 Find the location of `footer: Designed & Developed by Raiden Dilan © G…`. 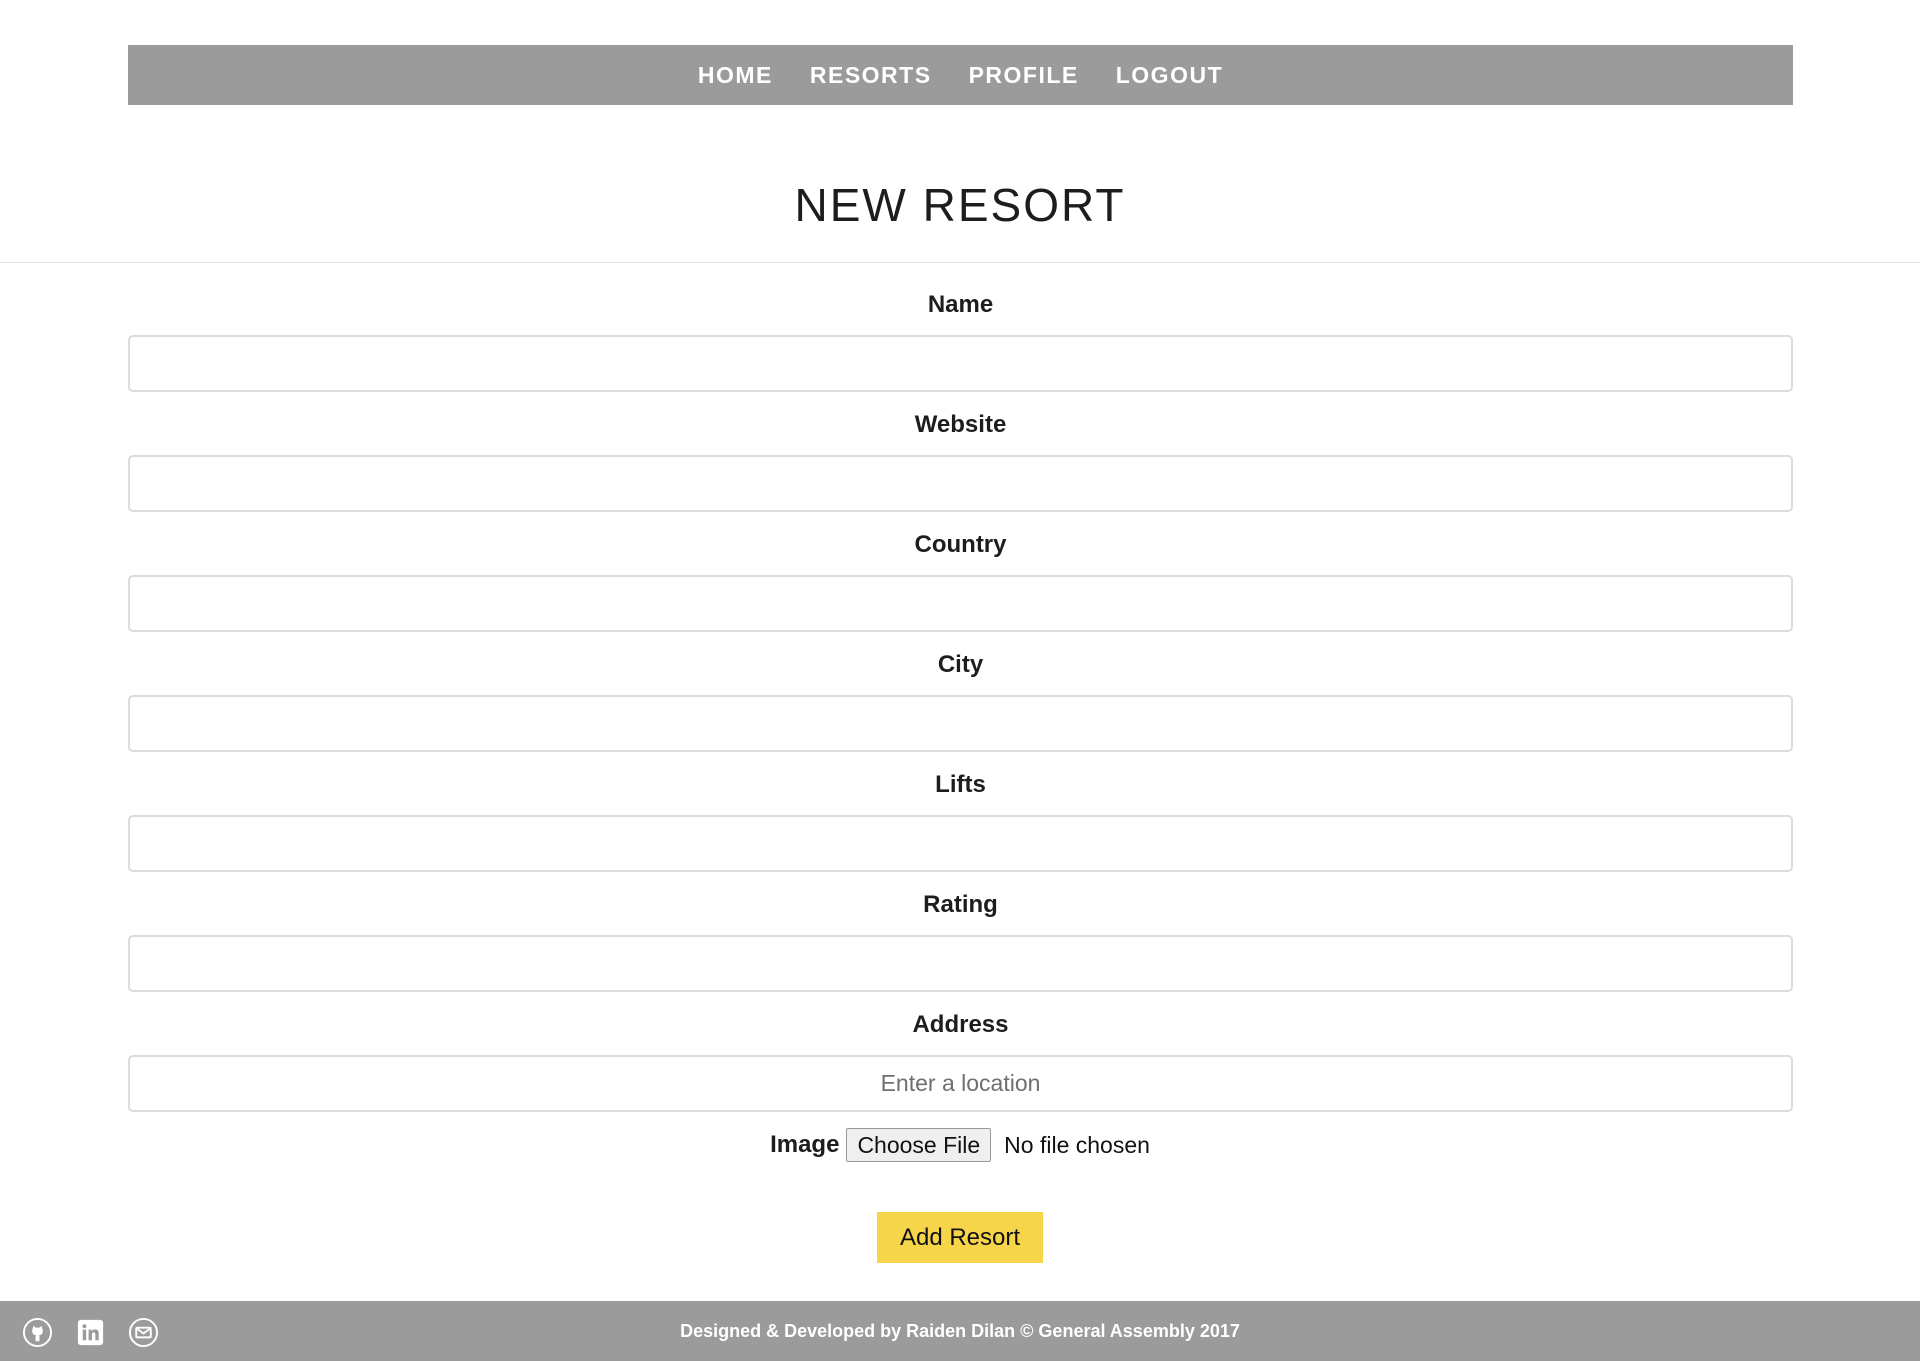

footer: Designed & Developed by Raiden Dilan © G… is located at coordinates (960, 1331).